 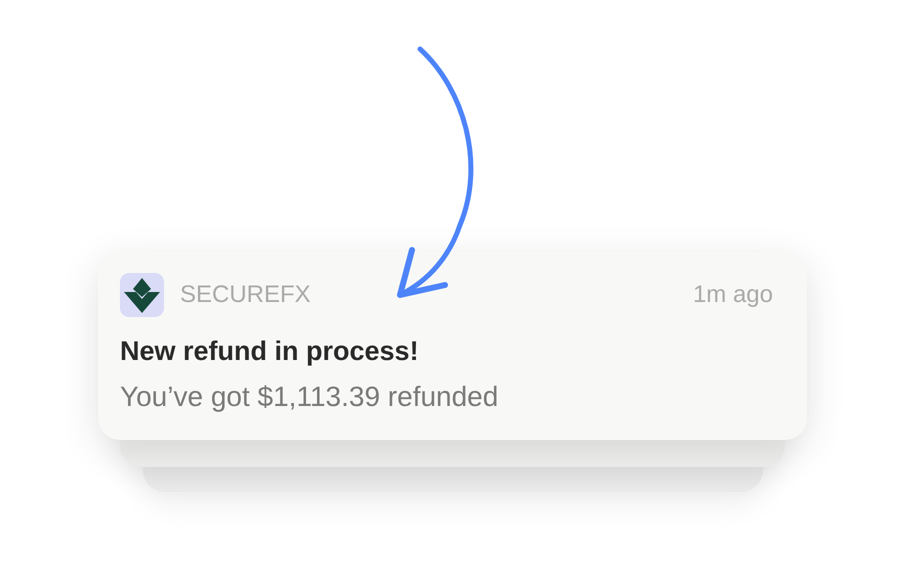 I want to click on notification-time: 1m ago, so click(x=733, y=295).